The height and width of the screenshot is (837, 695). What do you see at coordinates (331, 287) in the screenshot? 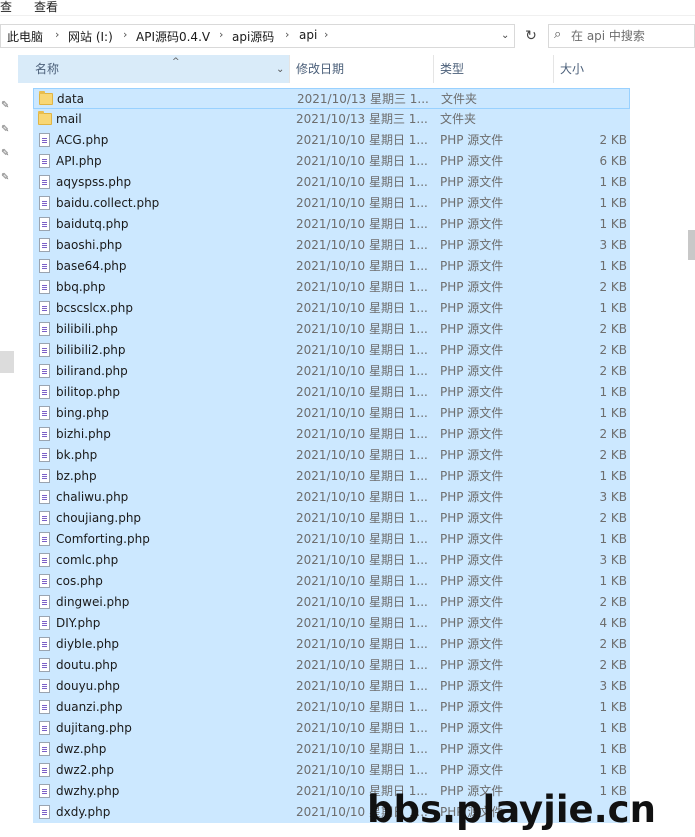
I see `file-row: bbq.php 2021/10/10 星期日 1... PHP 源文件 2 KB` at bounding box center [331, 287].